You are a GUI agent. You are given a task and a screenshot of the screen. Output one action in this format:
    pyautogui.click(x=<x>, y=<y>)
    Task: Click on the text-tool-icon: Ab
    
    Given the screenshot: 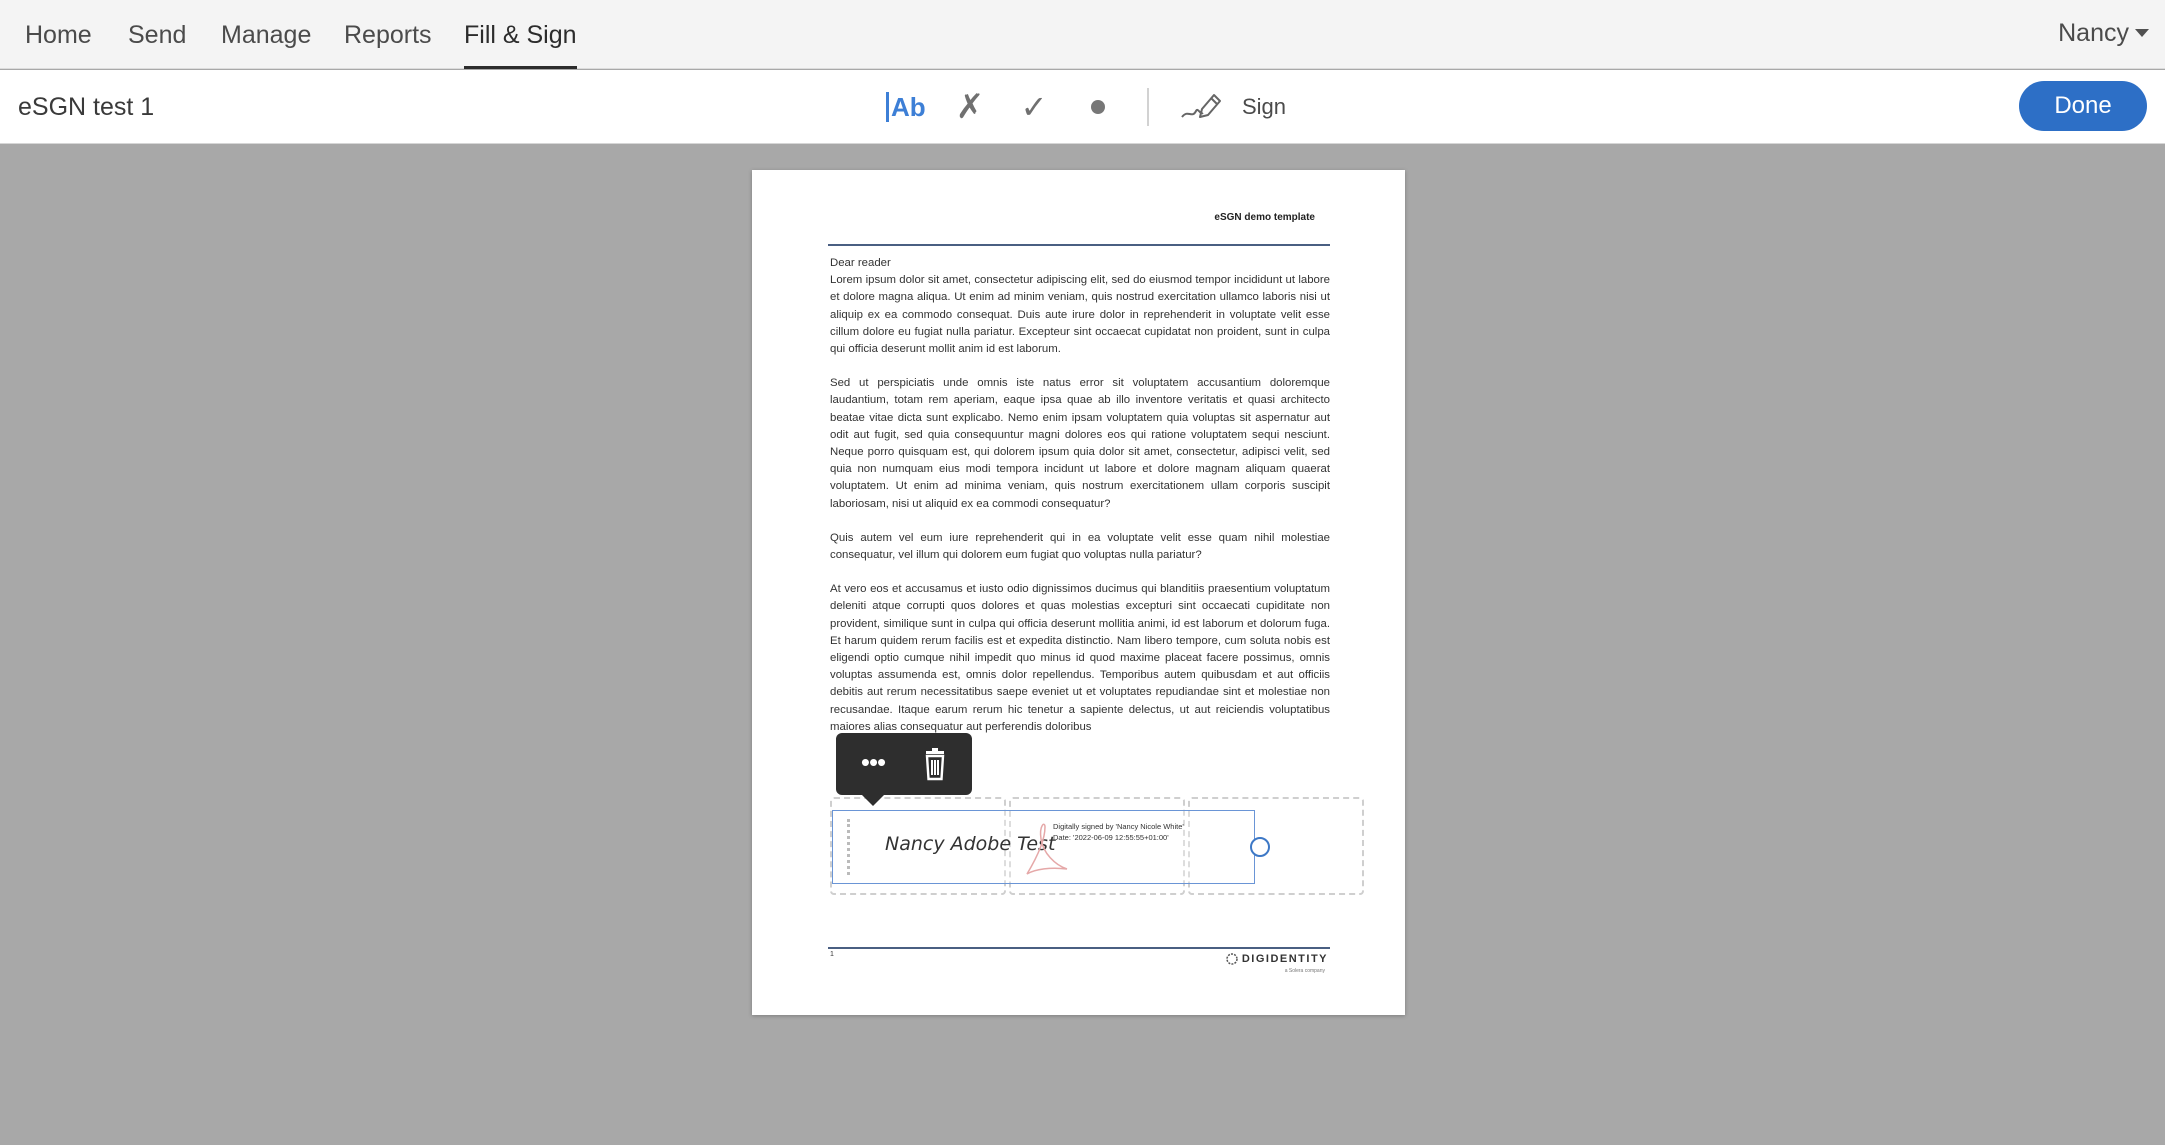 What is the action you would take?
    pyautogui.click(x=906, y=107)
    